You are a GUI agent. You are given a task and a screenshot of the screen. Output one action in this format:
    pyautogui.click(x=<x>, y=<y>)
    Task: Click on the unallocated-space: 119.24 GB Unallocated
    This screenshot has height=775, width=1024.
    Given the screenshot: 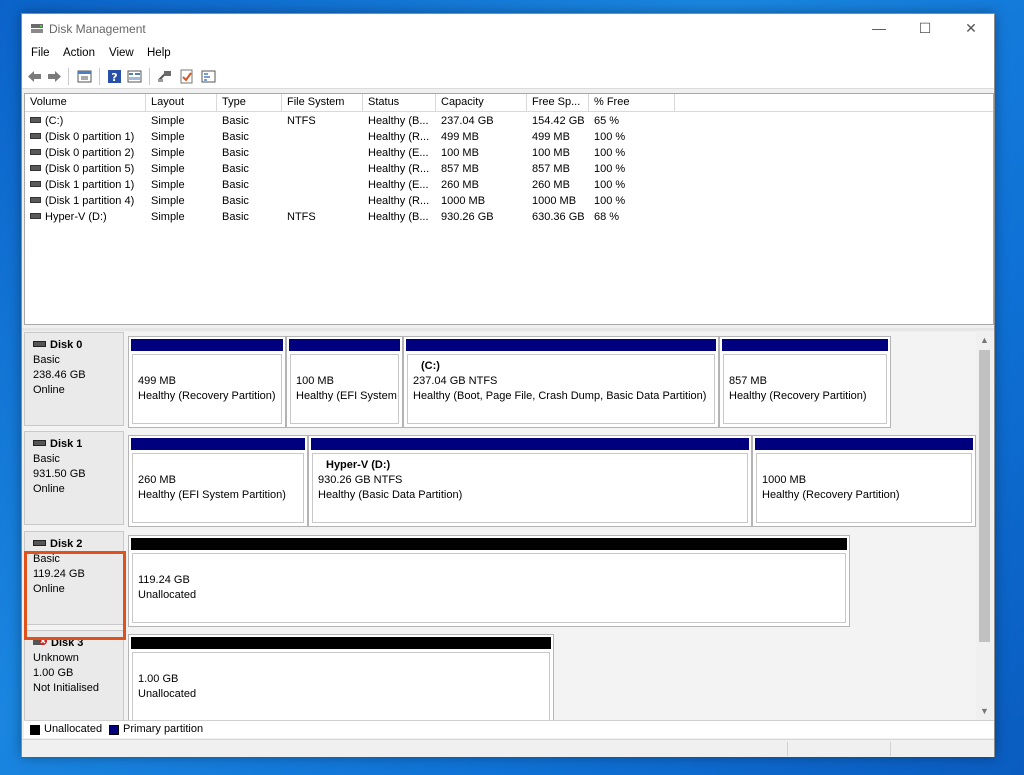 What is the action you would take?
    pyautogui.click(x=489, y=581)
    